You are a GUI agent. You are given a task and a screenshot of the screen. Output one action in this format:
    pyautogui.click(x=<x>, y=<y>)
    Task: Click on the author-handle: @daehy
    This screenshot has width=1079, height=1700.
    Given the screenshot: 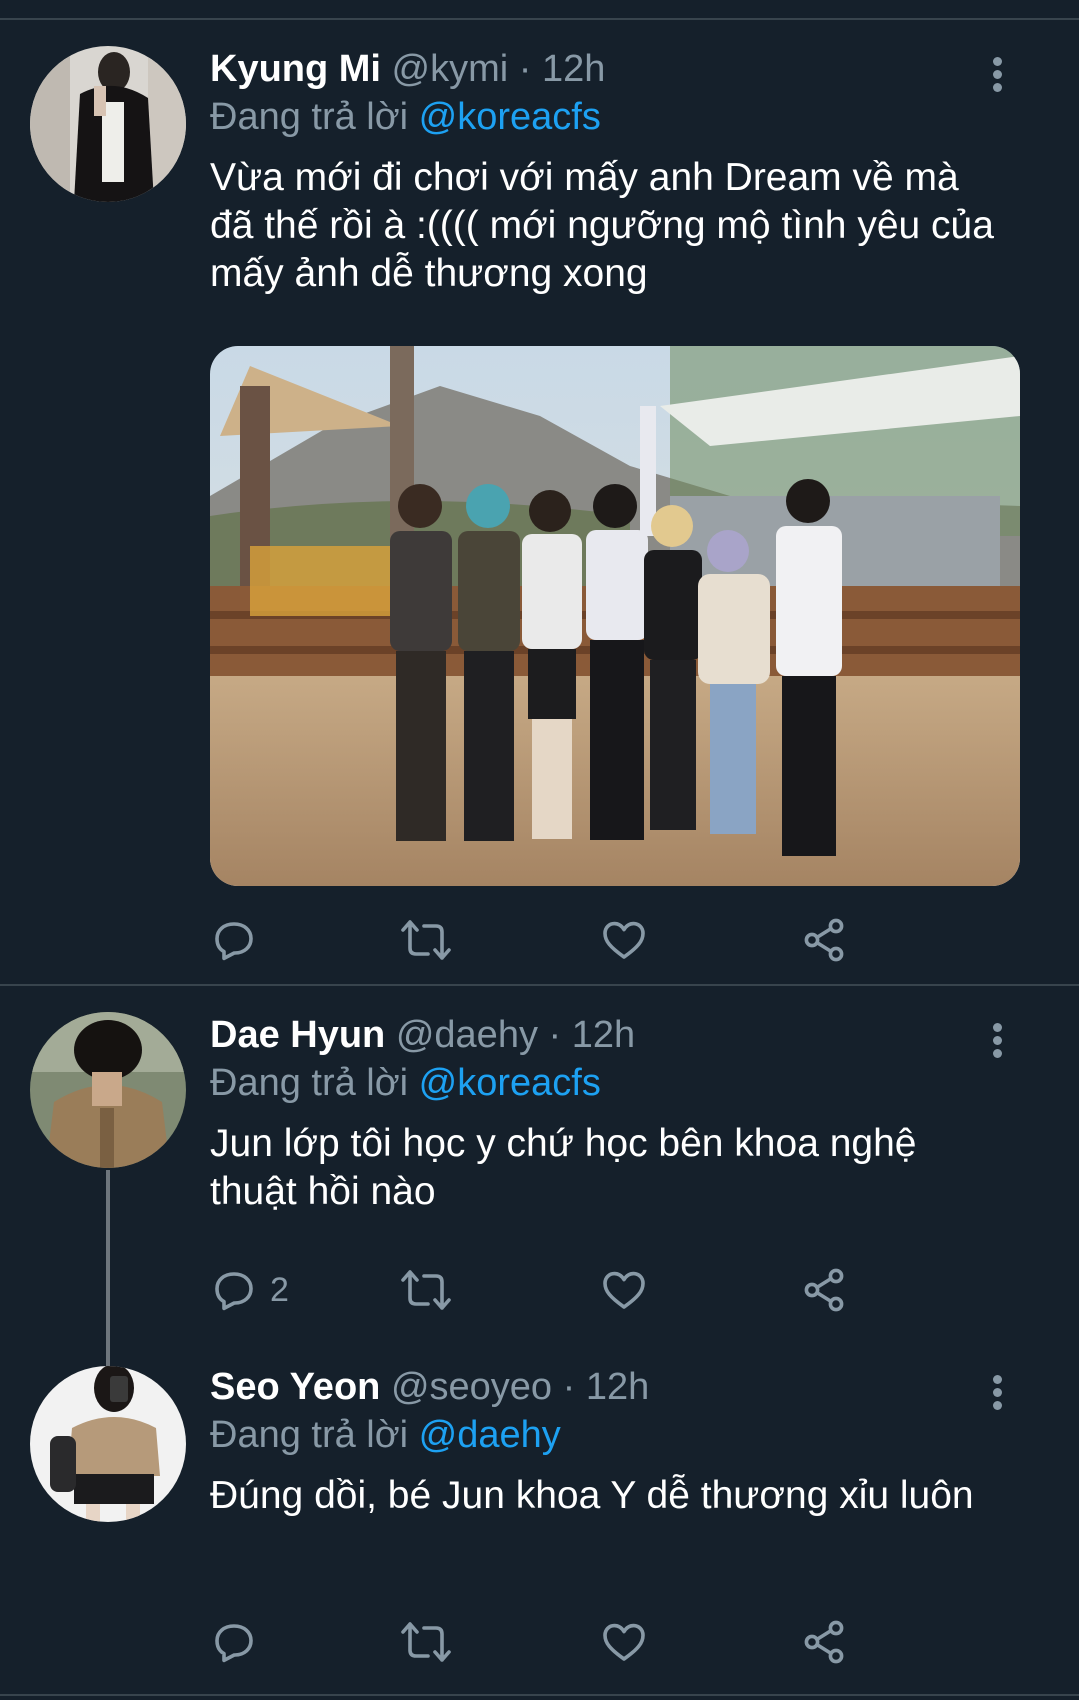 What is the action you would take?
    pyautogui.click(x=467, y=1035)
    